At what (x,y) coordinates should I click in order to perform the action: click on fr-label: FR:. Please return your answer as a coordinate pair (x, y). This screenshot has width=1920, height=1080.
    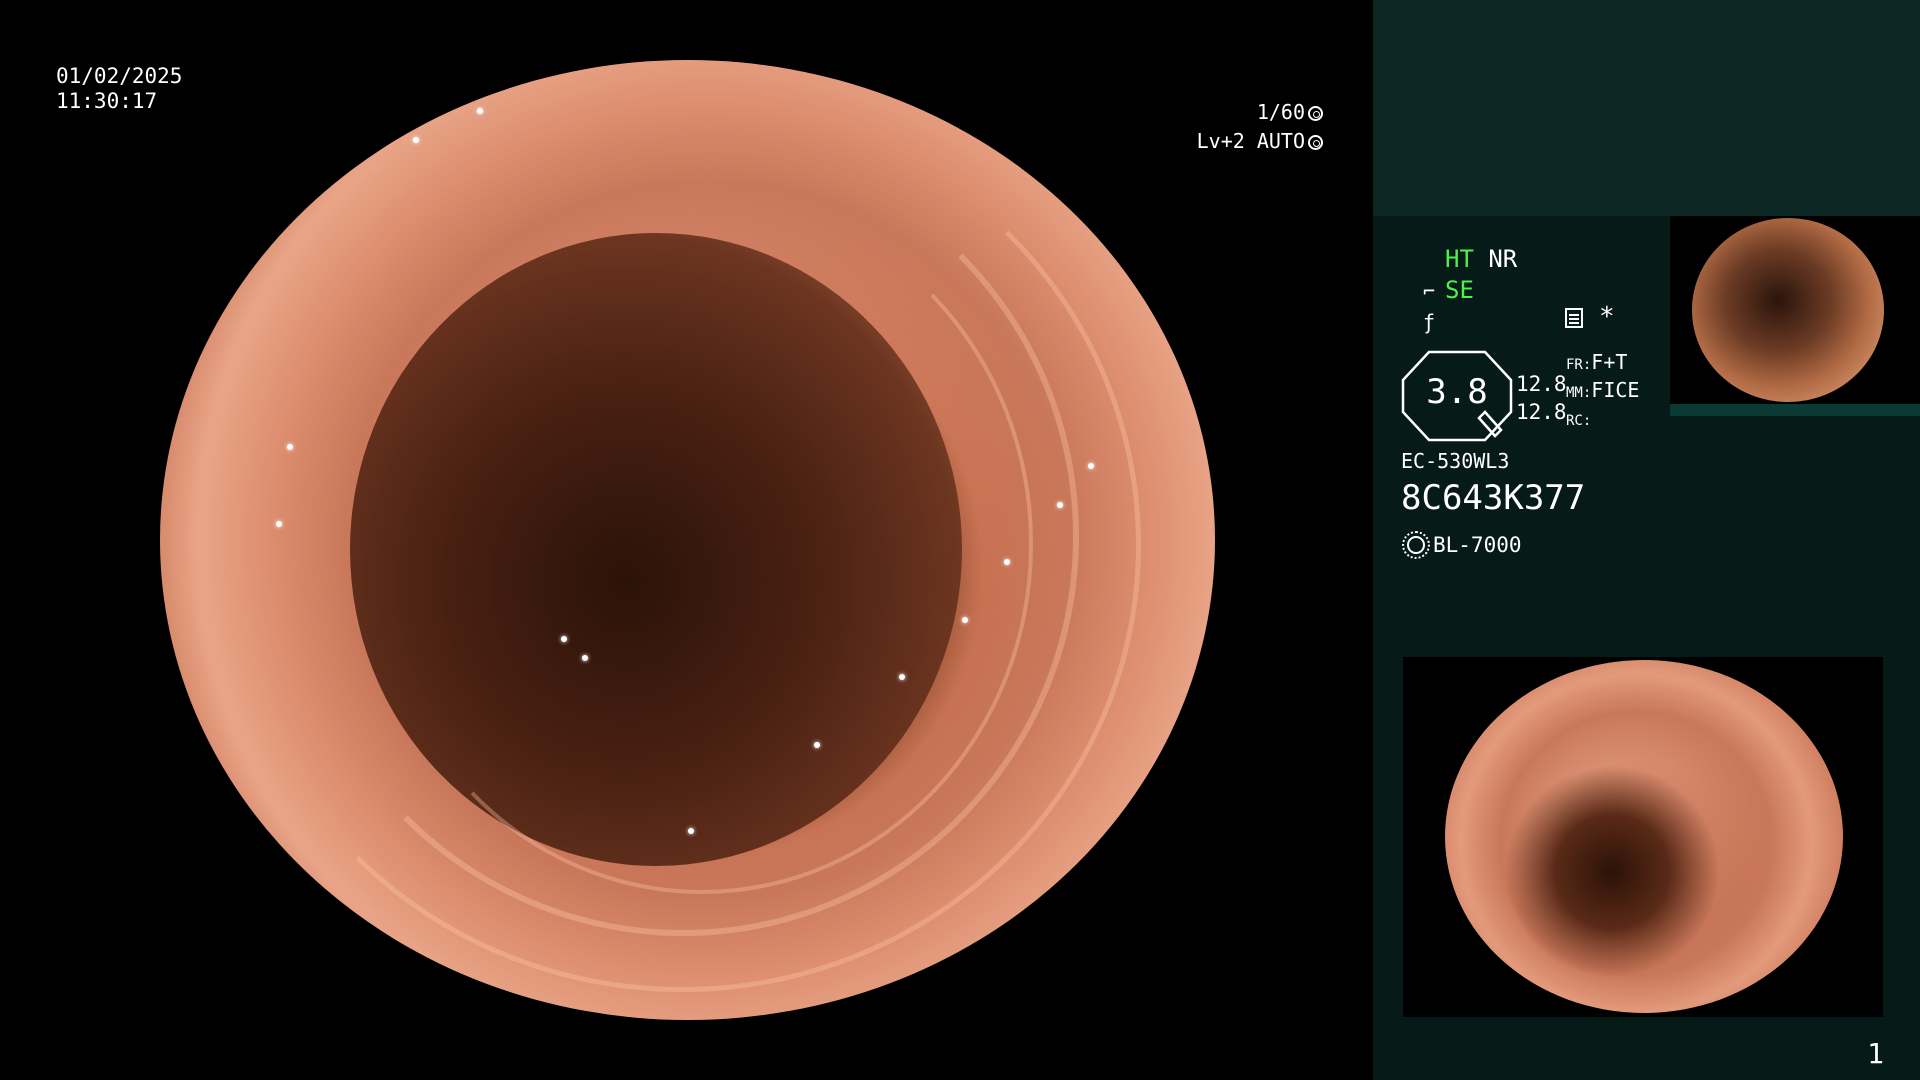
    Looking at the image, I should click on (1579, 365).